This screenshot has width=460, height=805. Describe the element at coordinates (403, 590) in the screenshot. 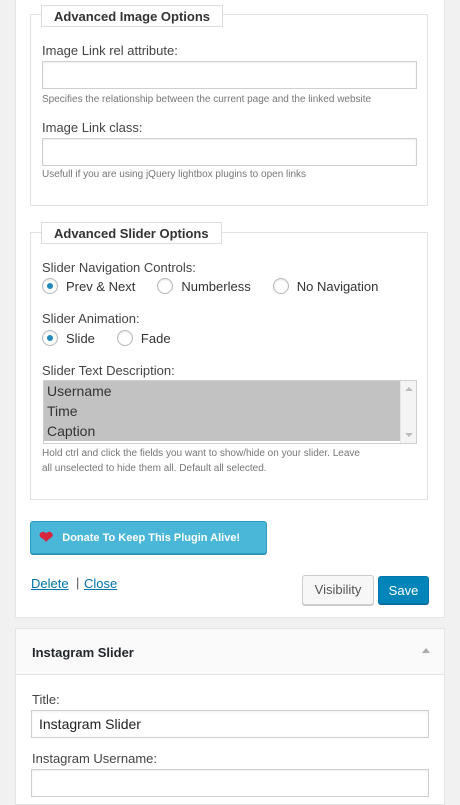

I see `save-button: Save` at that location.